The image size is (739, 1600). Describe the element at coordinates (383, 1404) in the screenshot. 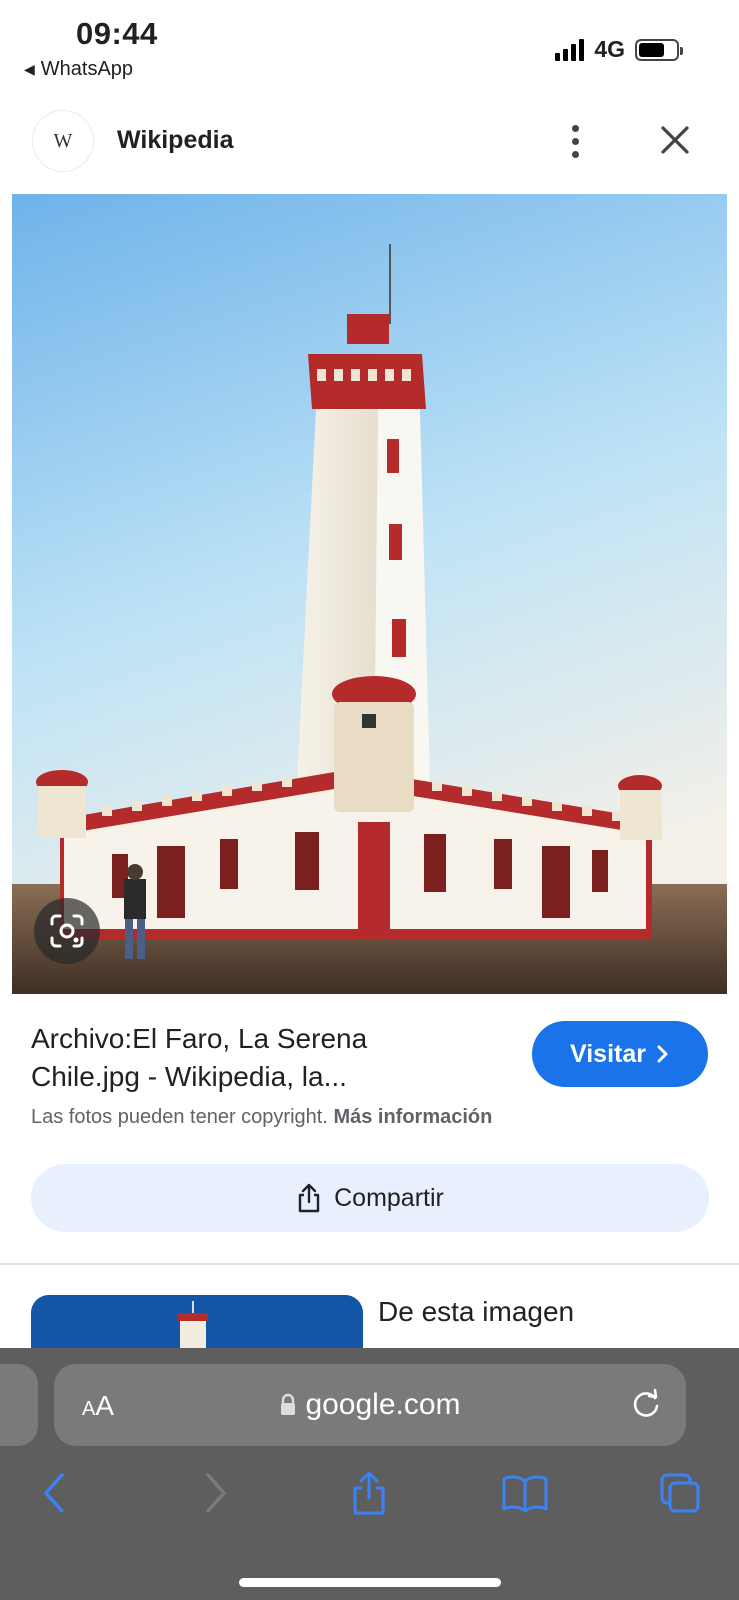

I see `url-text: google.com` at that location.